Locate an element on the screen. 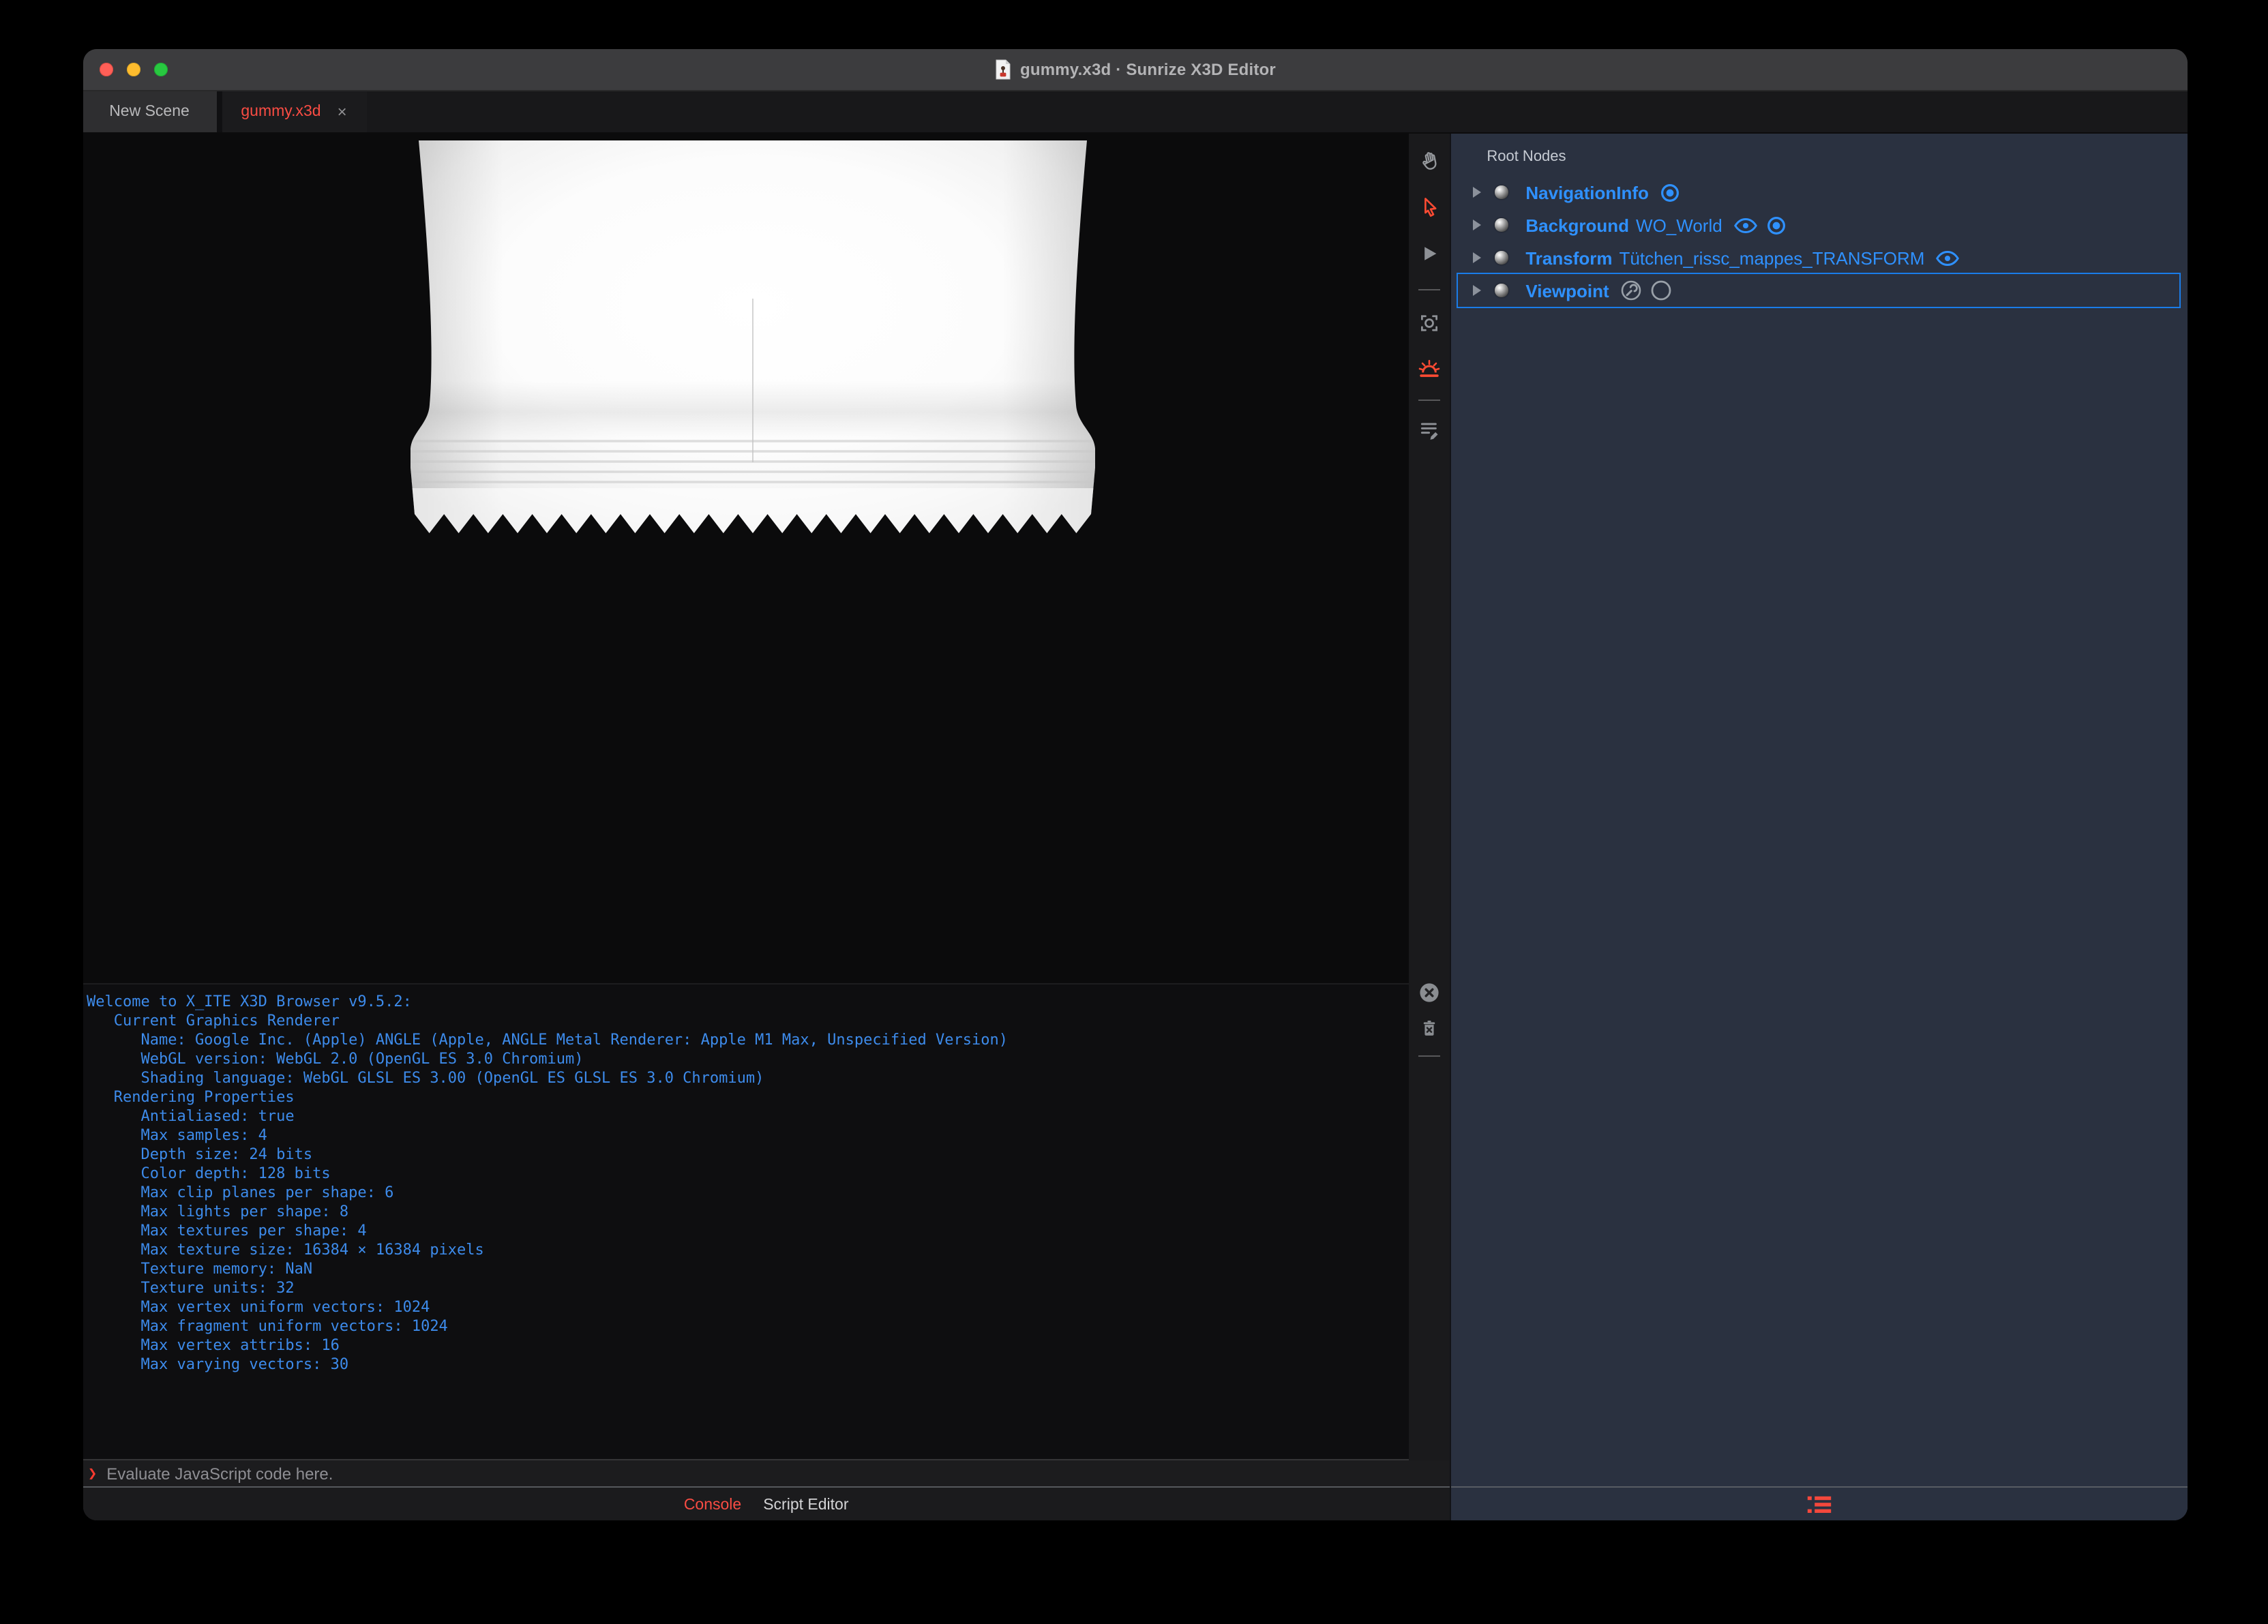  pan-hand-icon is located at coordinates (1429, 160).